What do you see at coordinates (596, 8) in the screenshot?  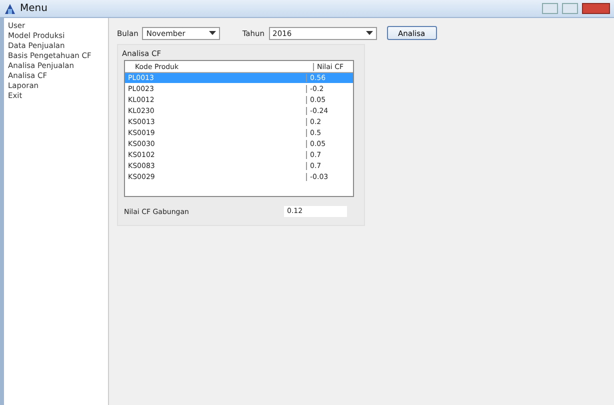 I see `close-button` at bounding box center [596, 8].